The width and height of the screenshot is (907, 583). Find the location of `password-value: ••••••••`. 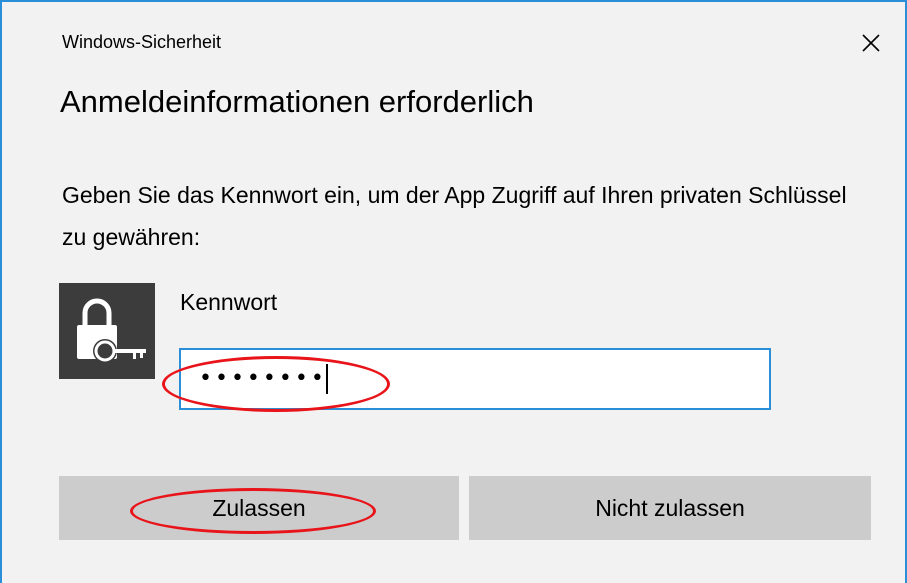

password-value: •••••••• is located at coordinates (263, 379).